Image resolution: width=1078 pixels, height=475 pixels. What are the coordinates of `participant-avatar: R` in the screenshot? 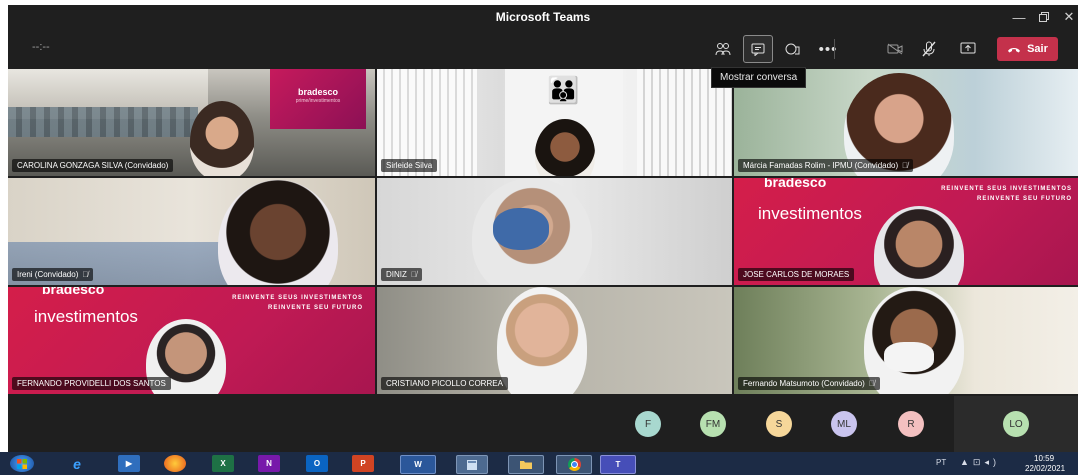 It's located at (911, 424).